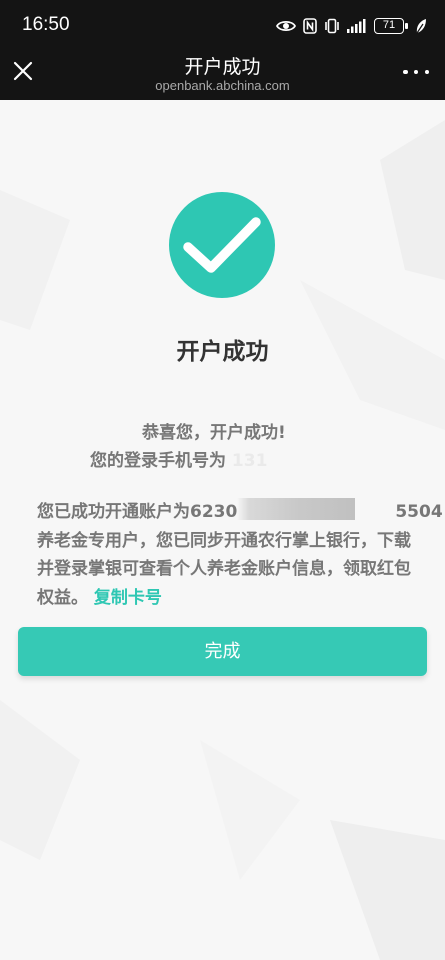  I want to click on more-button, so click(416, 72).